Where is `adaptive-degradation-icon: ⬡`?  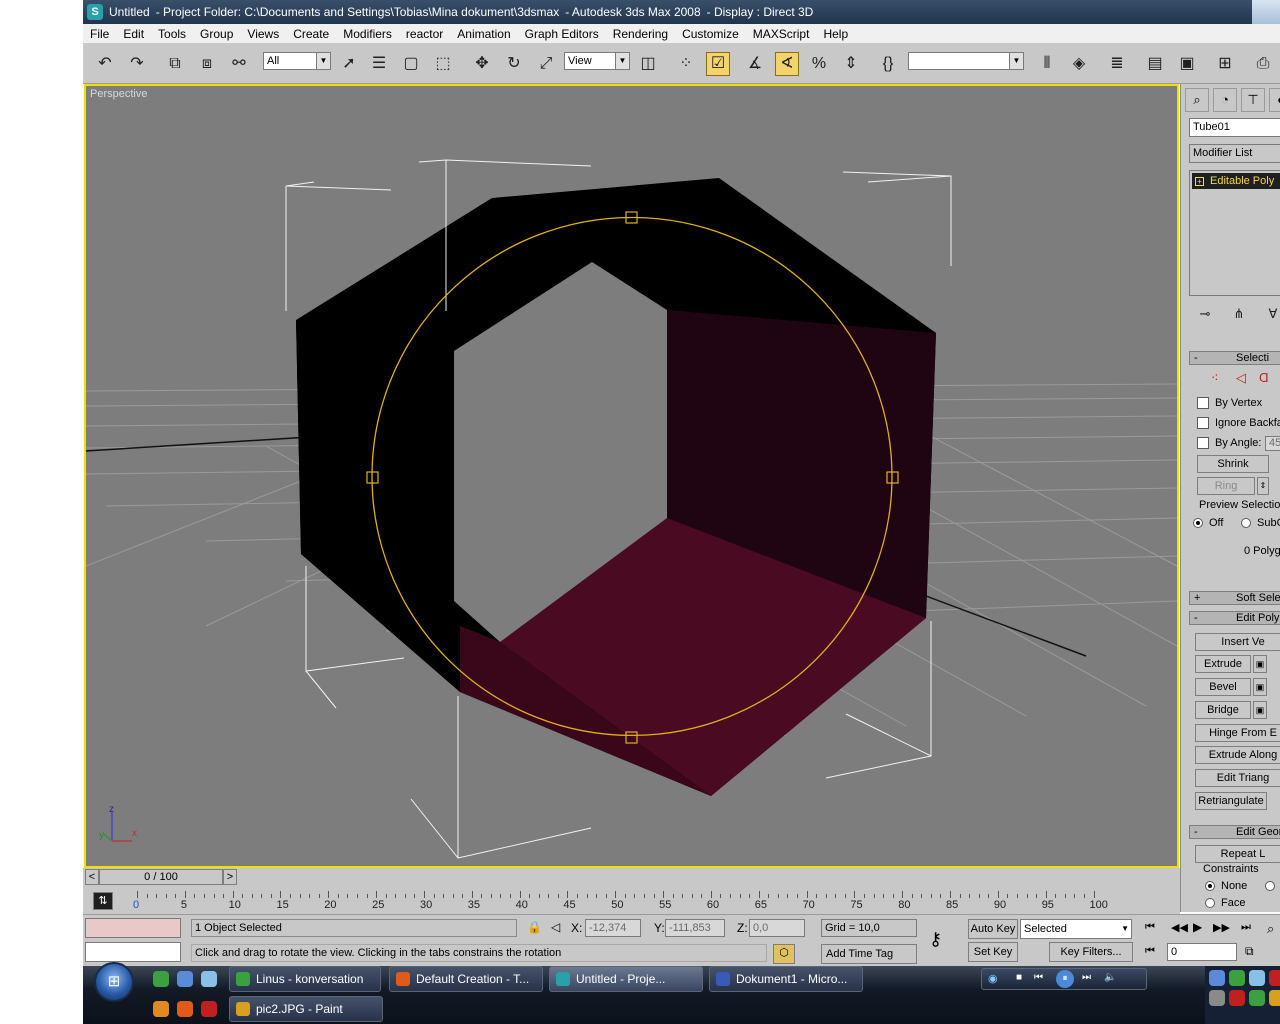
adaptive-degradation-icon: ⬡ is located at coordinates (784, 954).